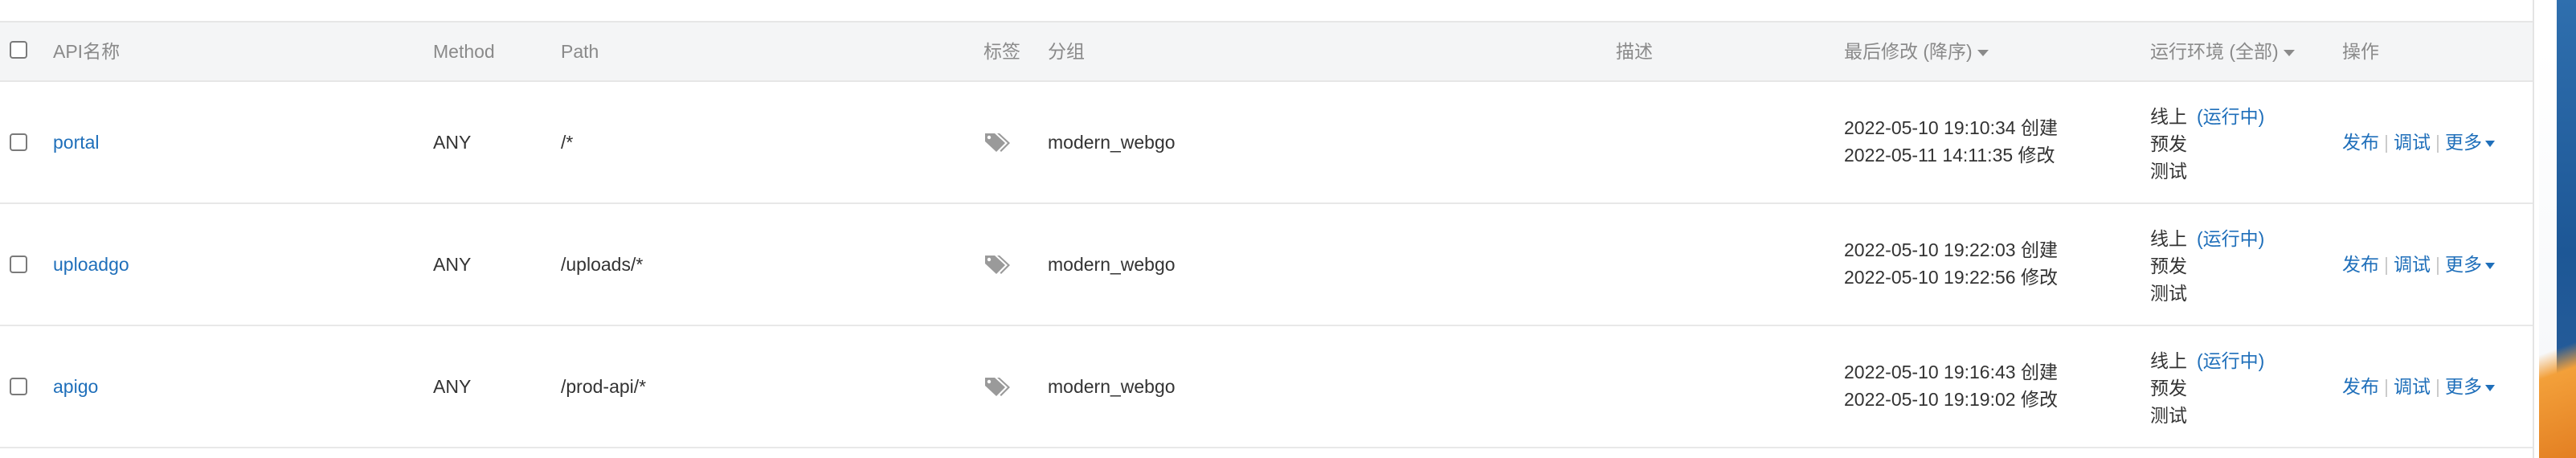 The height and width of the screenshot is (458, 2576). I want to click on header-environment-label: 运行环境 (全部), so click(2214, 52).